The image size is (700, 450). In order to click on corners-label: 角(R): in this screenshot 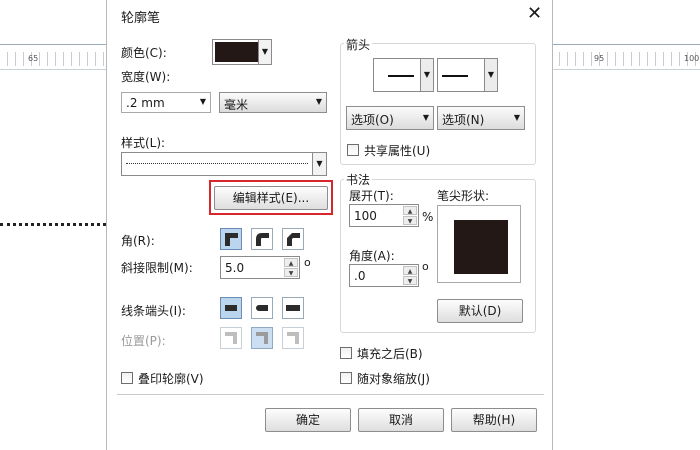, I will do `click(138, 241)`.